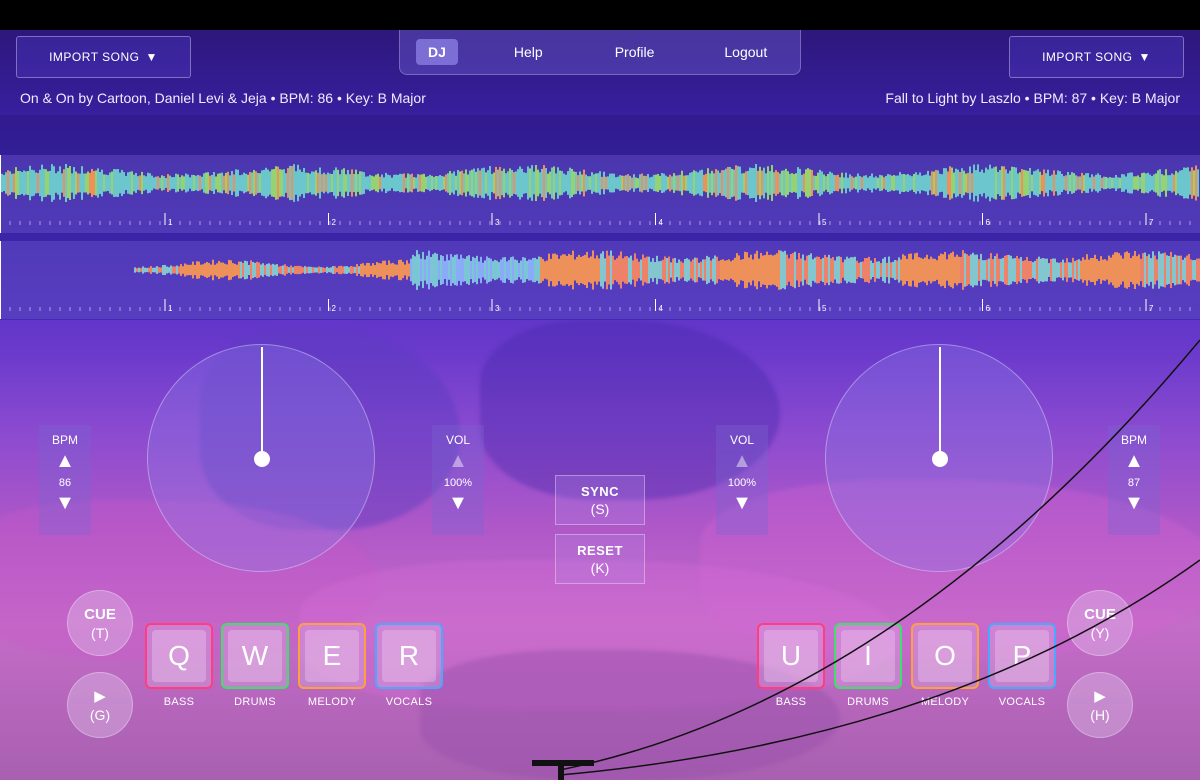 This screenshot has width=1200, height=780. I want to click on jog-wheel-right, so click(939, 458).